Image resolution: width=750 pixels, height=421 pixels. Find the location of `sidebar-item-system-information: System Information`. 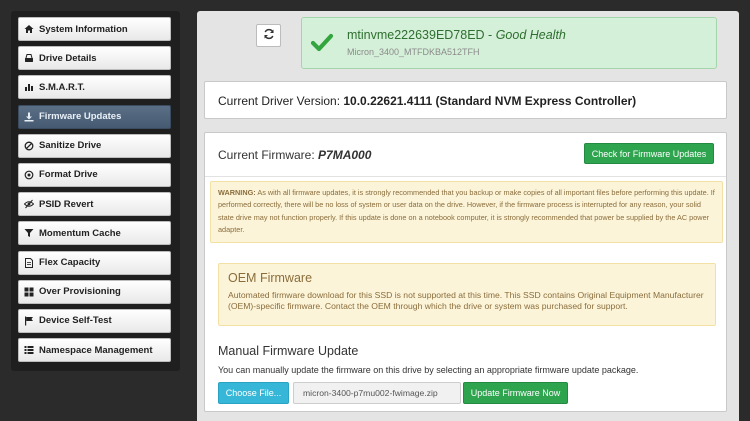

sidebar-item-system-information: System Information is located at coordinates (94, 29).